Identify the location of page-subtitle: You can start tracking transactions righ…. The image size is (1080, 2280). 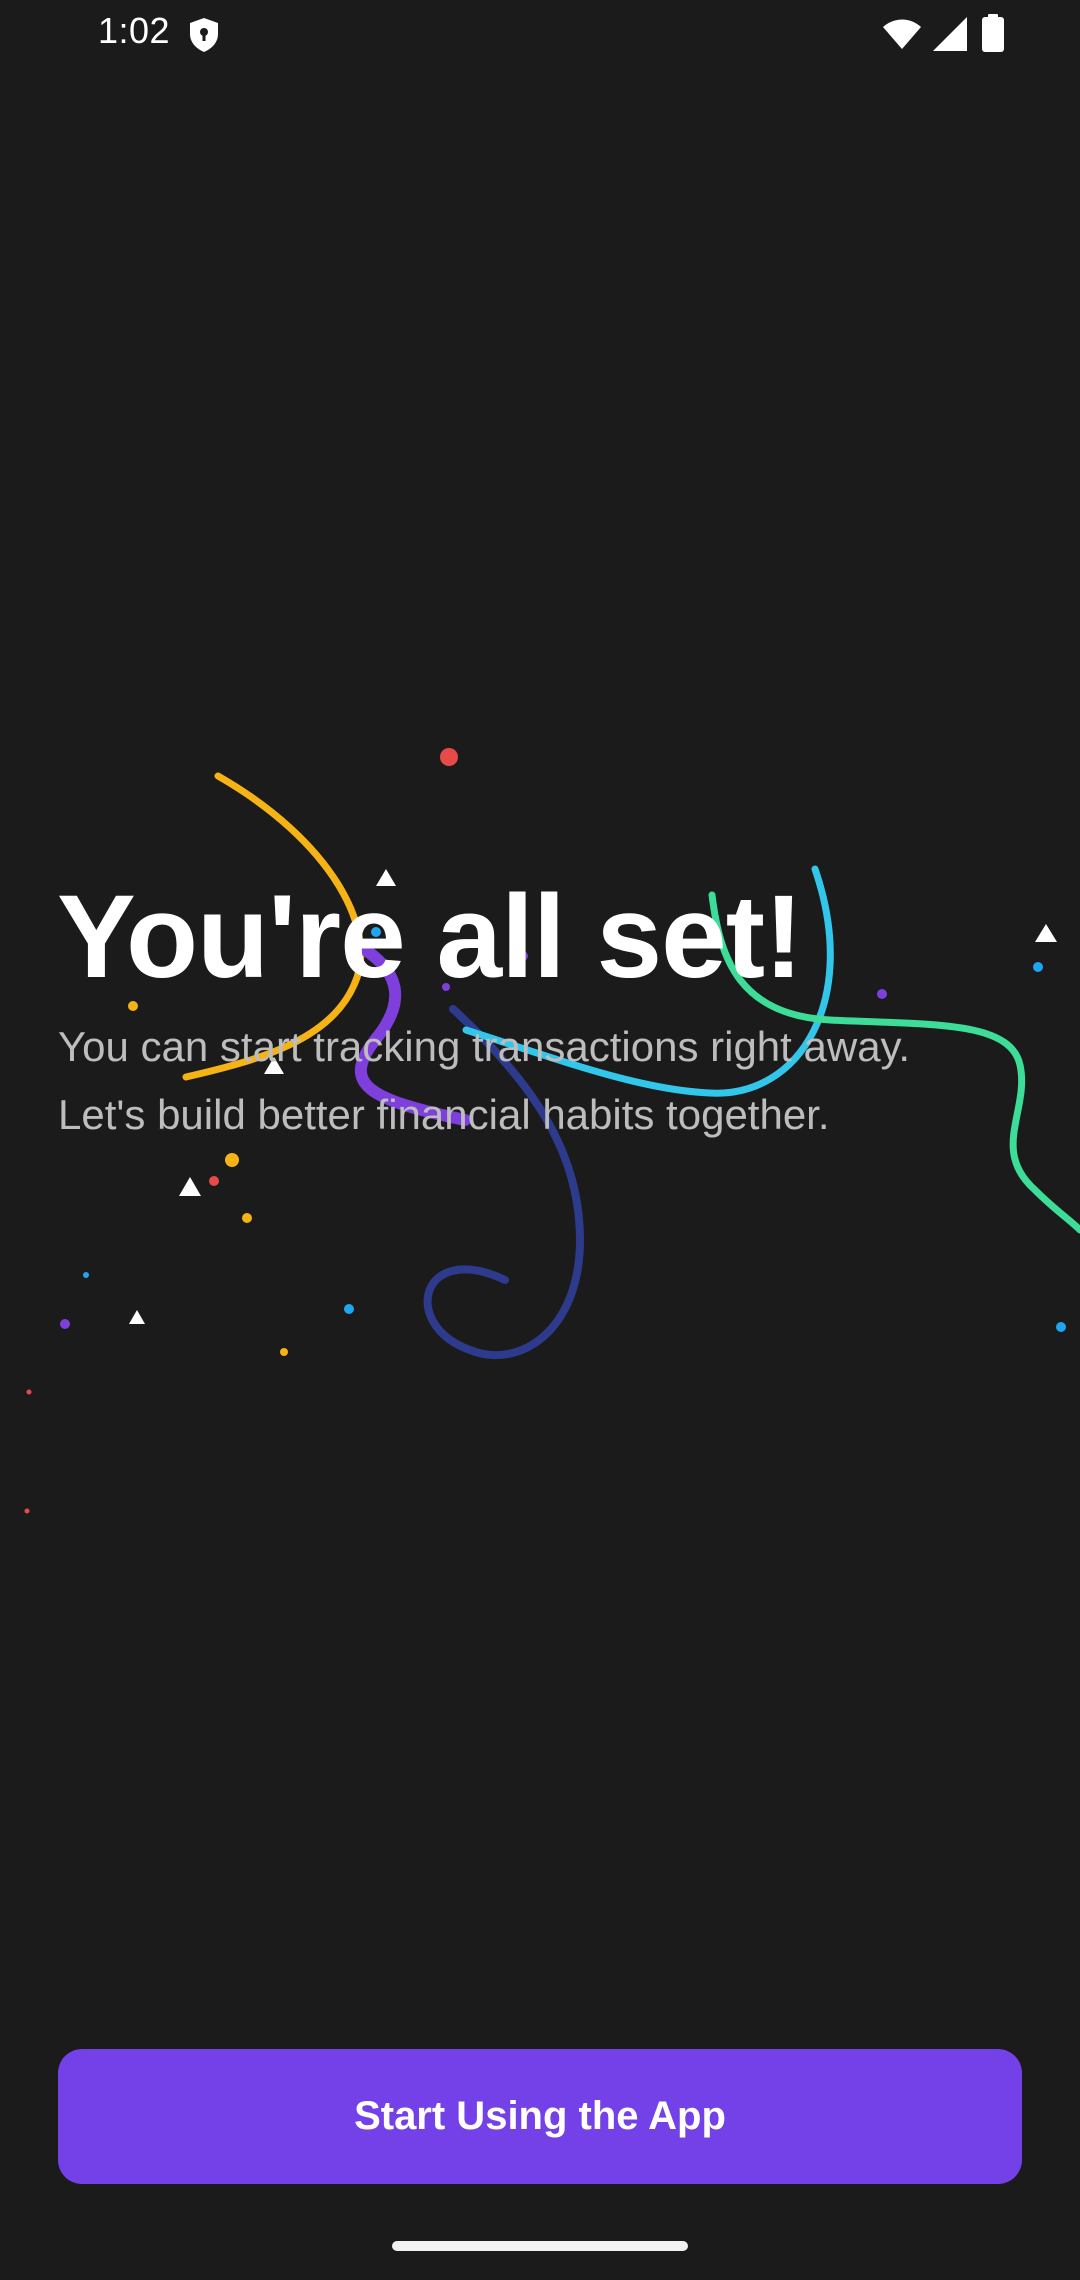
(484, 1080).